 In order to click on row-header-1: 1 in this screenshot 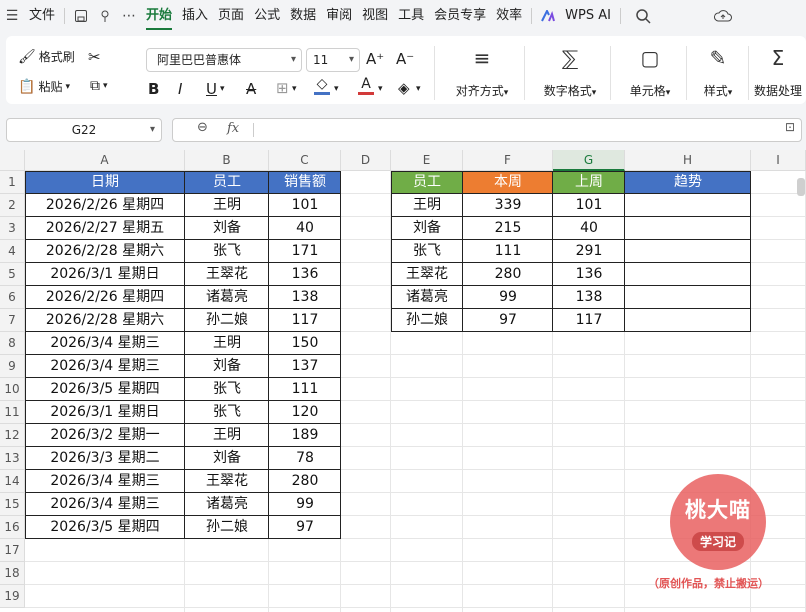, I will do `click(12, 182)`.